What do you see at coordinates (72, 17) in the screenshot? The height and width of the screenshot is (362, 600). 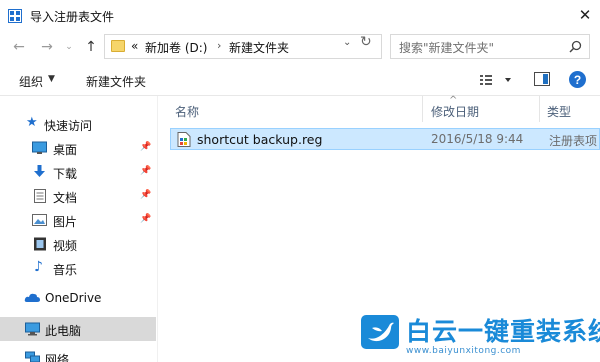 I see `window-title: 导入注册表文件` at bounding box center [72, 17].